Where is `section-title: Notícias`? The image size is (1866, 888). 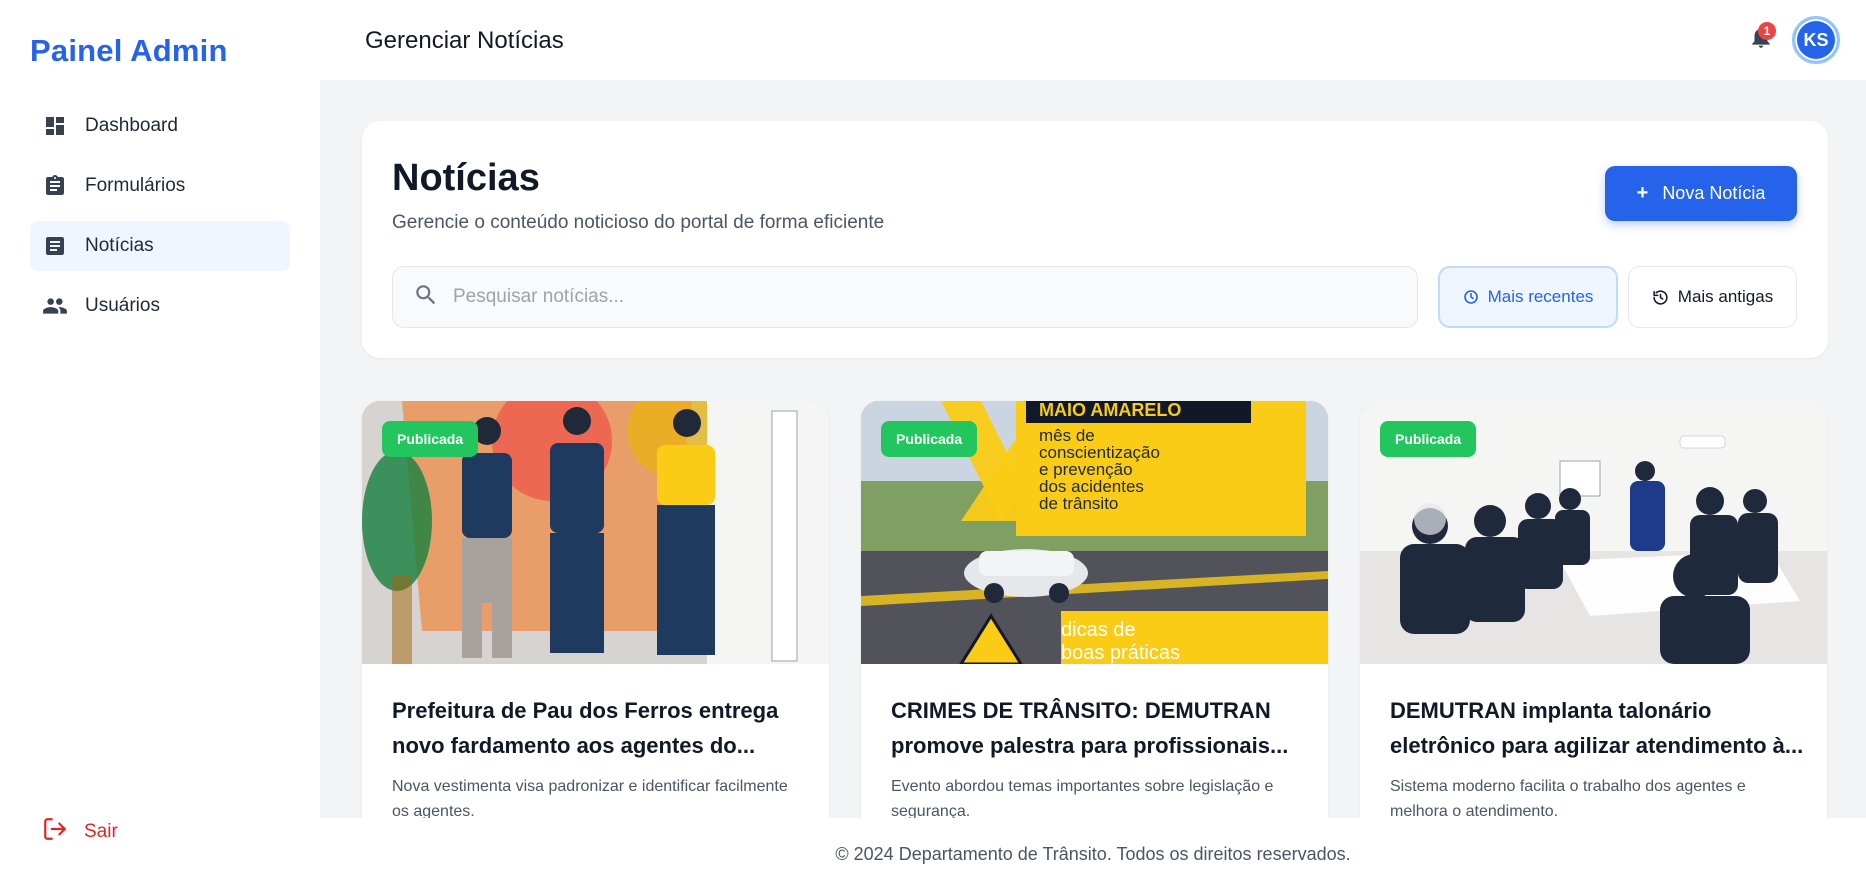 section-title: Notícias is located at coordinates (466, 178).